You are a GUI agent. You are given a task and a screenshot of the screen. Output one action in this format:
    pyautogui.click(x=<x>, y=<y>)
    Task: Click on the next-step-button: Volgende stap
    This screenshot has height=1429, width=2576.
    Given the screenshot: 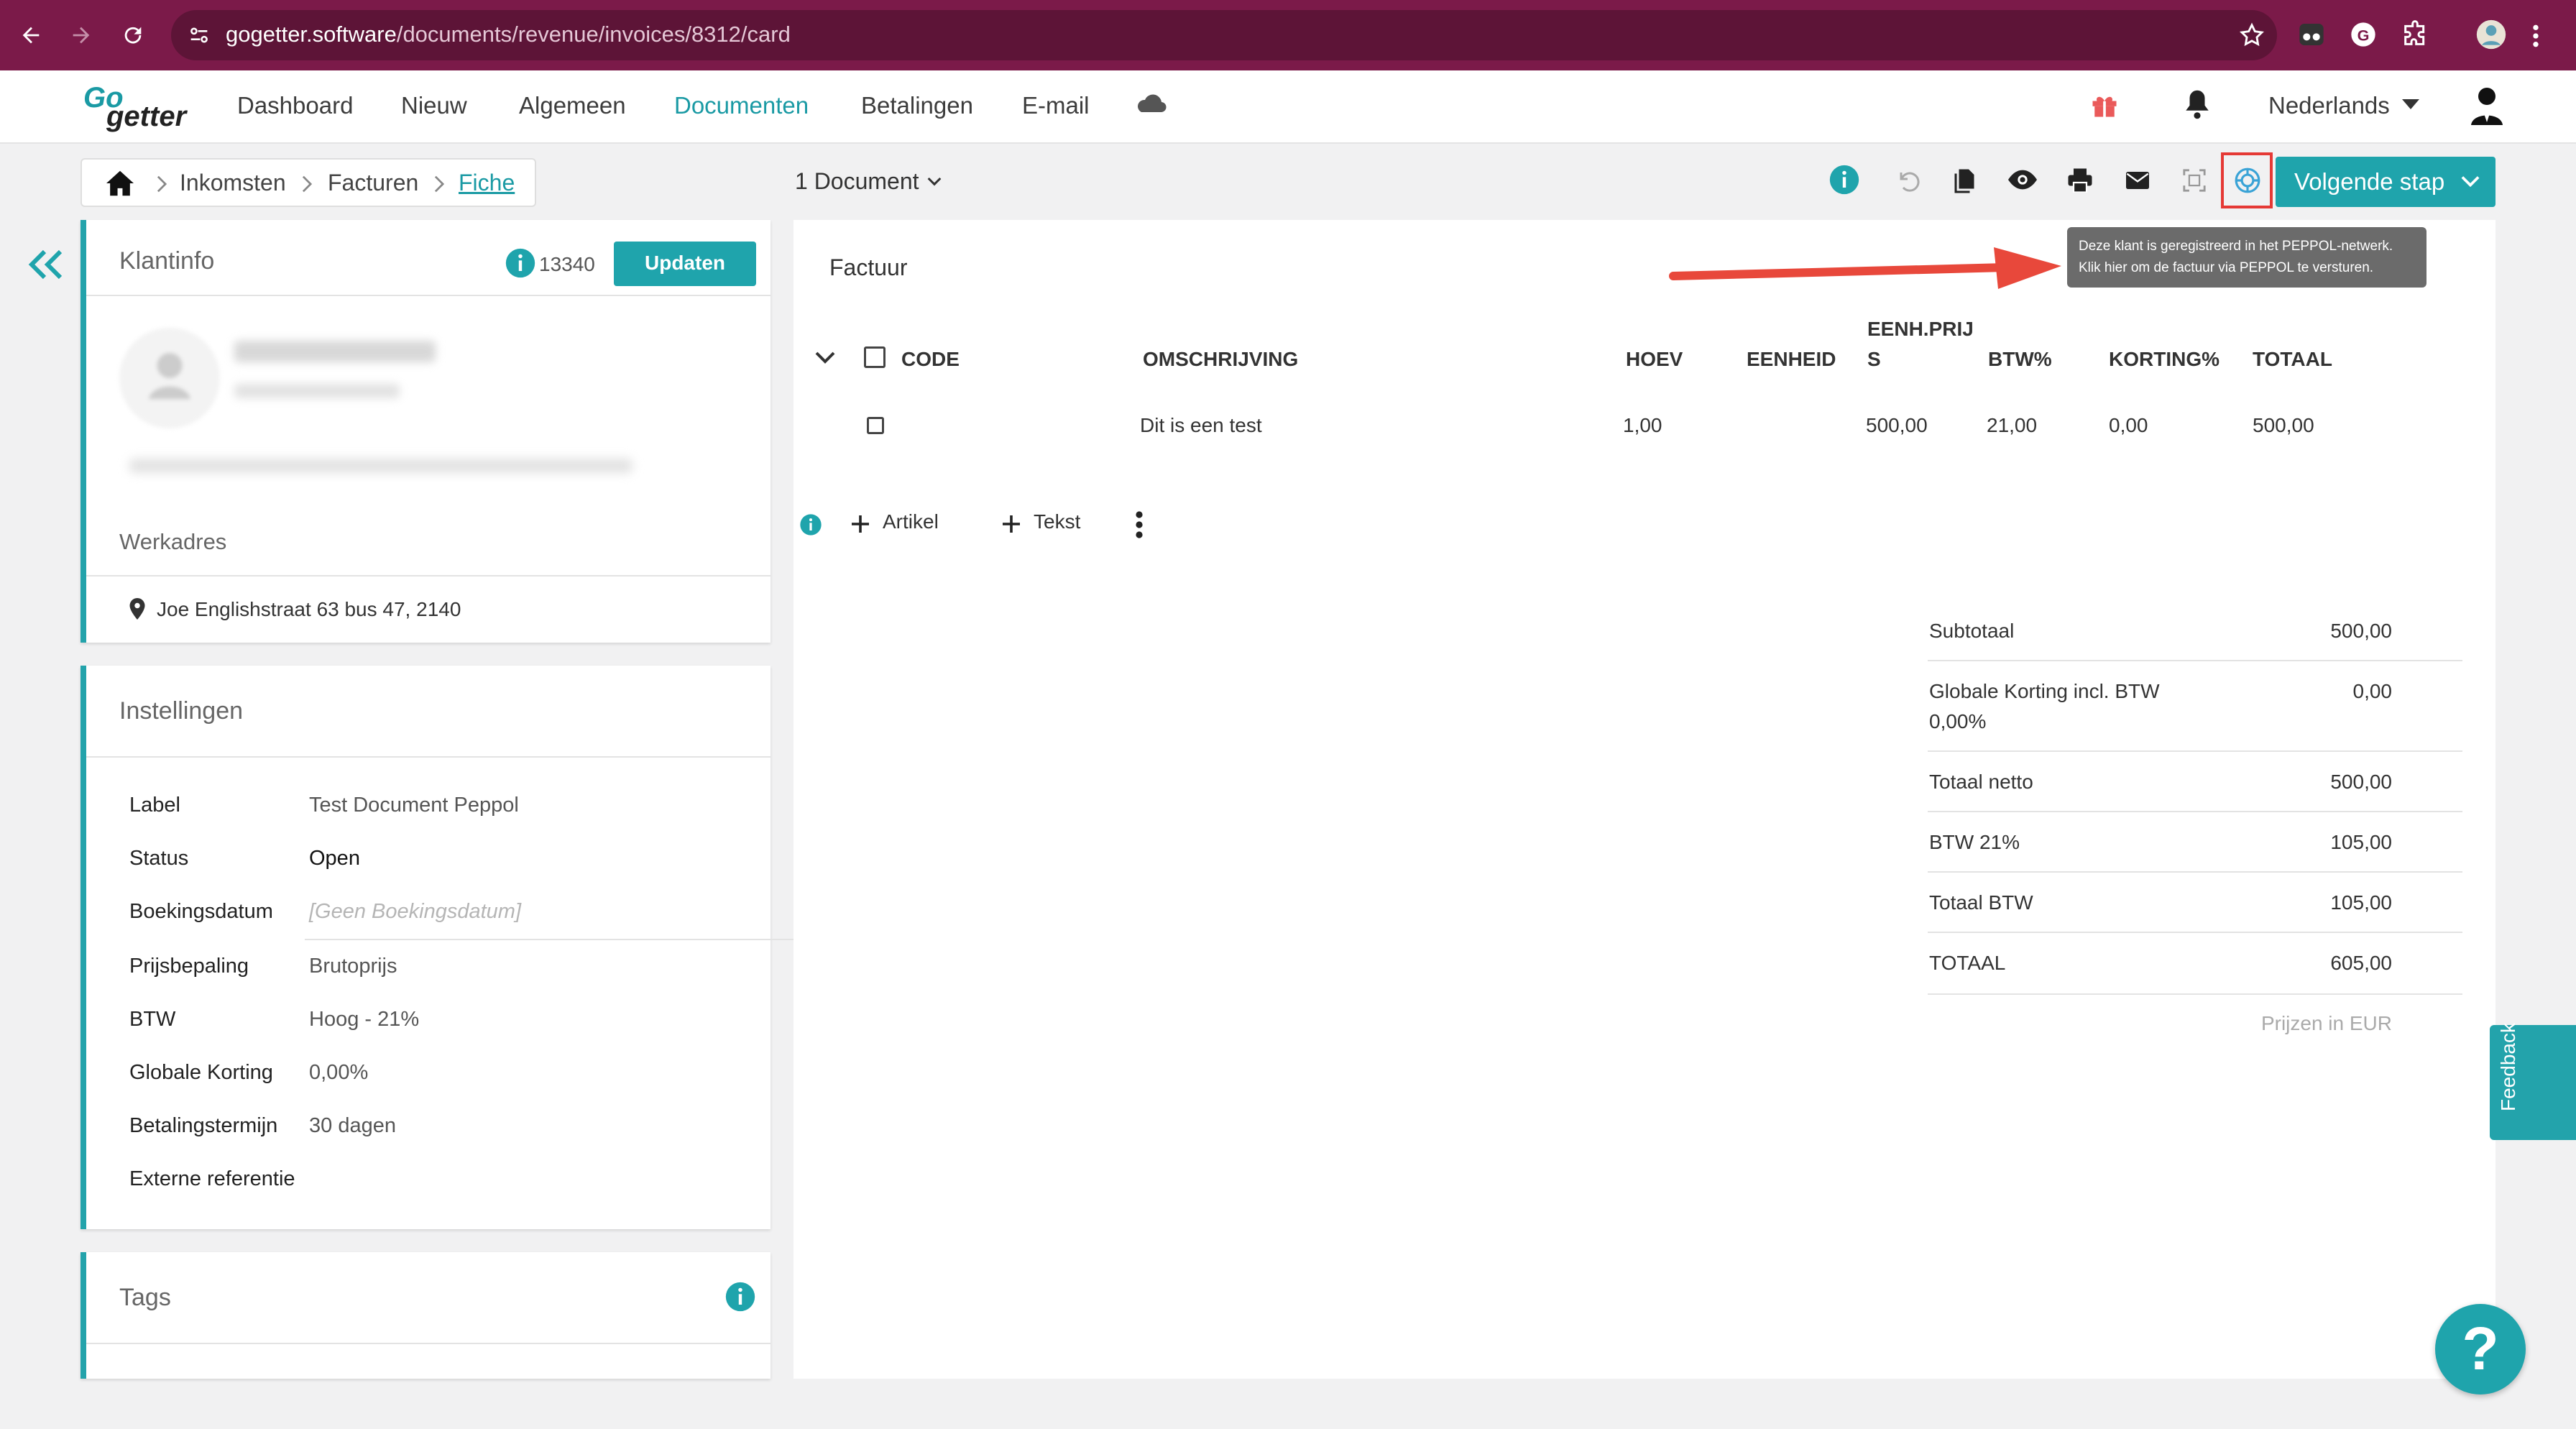 What is the action you would take?
    pyautogui.click(x=2386, y=182)
    